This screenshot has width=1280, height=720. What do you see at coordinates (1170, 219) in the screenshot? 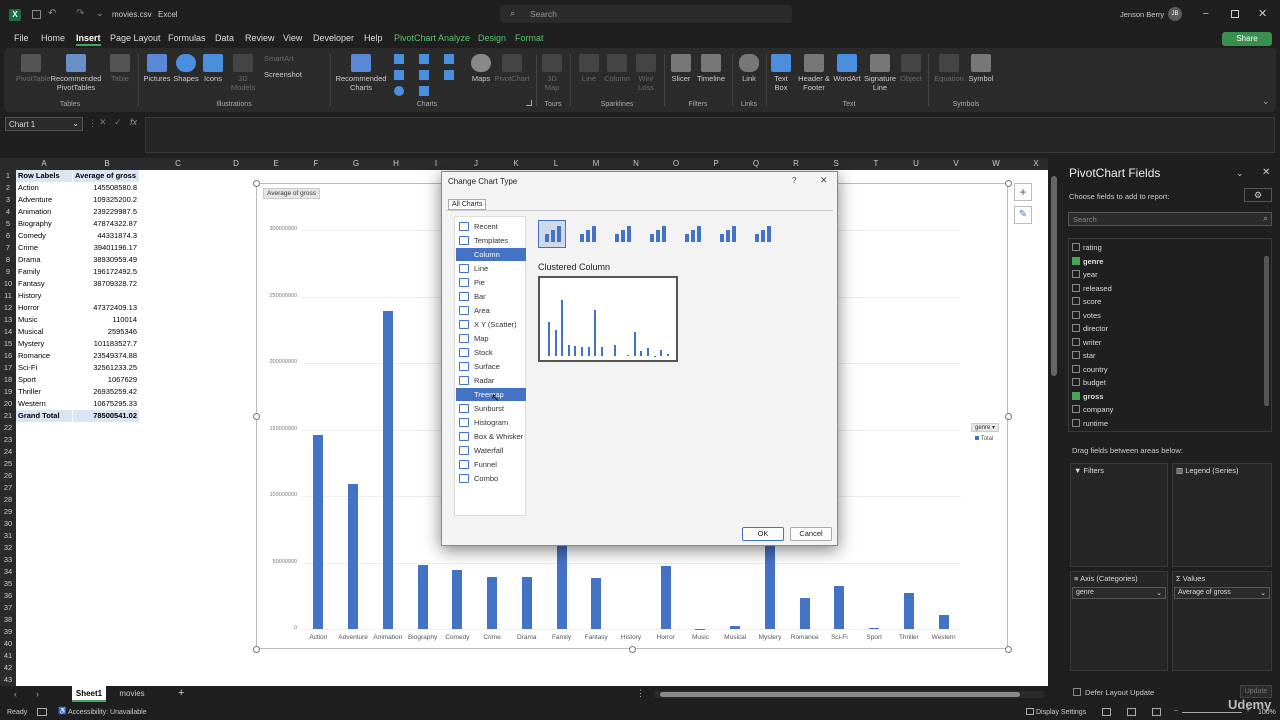
I see `field-search-input: Search ⌕` at bounding box center [1170, 219].